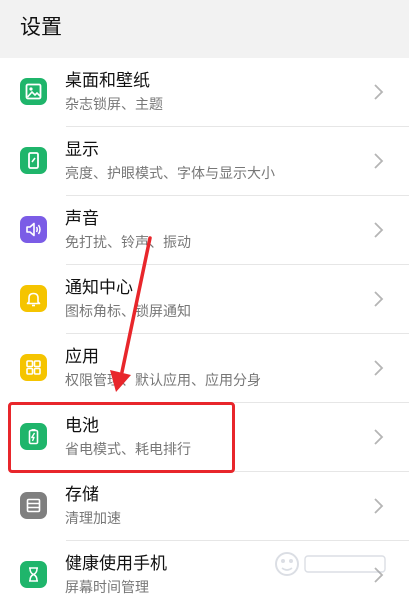 The image size is (409, 610). Describe the element at coordinates (99, 288) in the screenshot. I see `settings-item-title: 通知中心` at that location.